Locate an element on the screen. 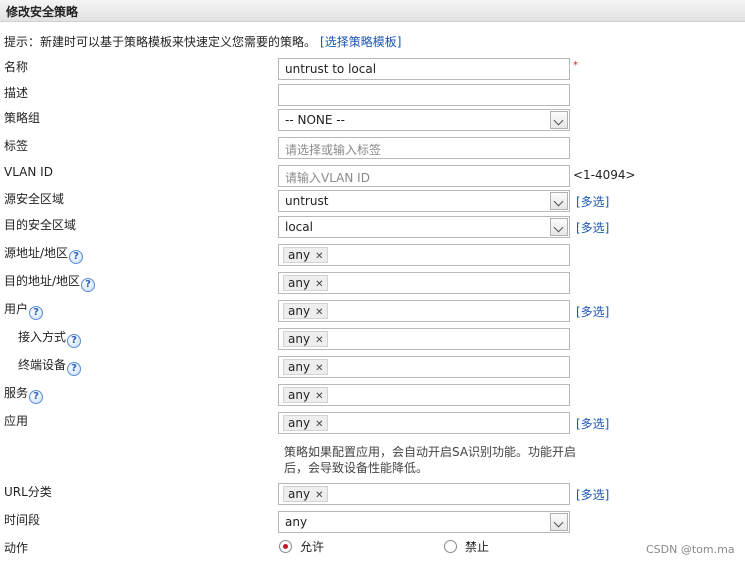  src-zone-label: 源安全区域 is located at coordinates (34, 199).